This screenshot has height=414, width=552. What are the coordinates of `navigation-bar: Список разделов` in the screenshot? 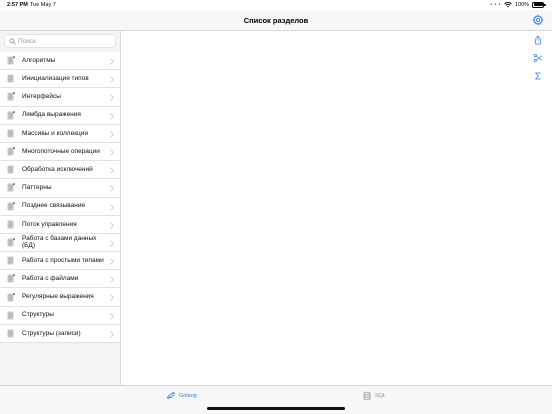 It's located at (276, 20).